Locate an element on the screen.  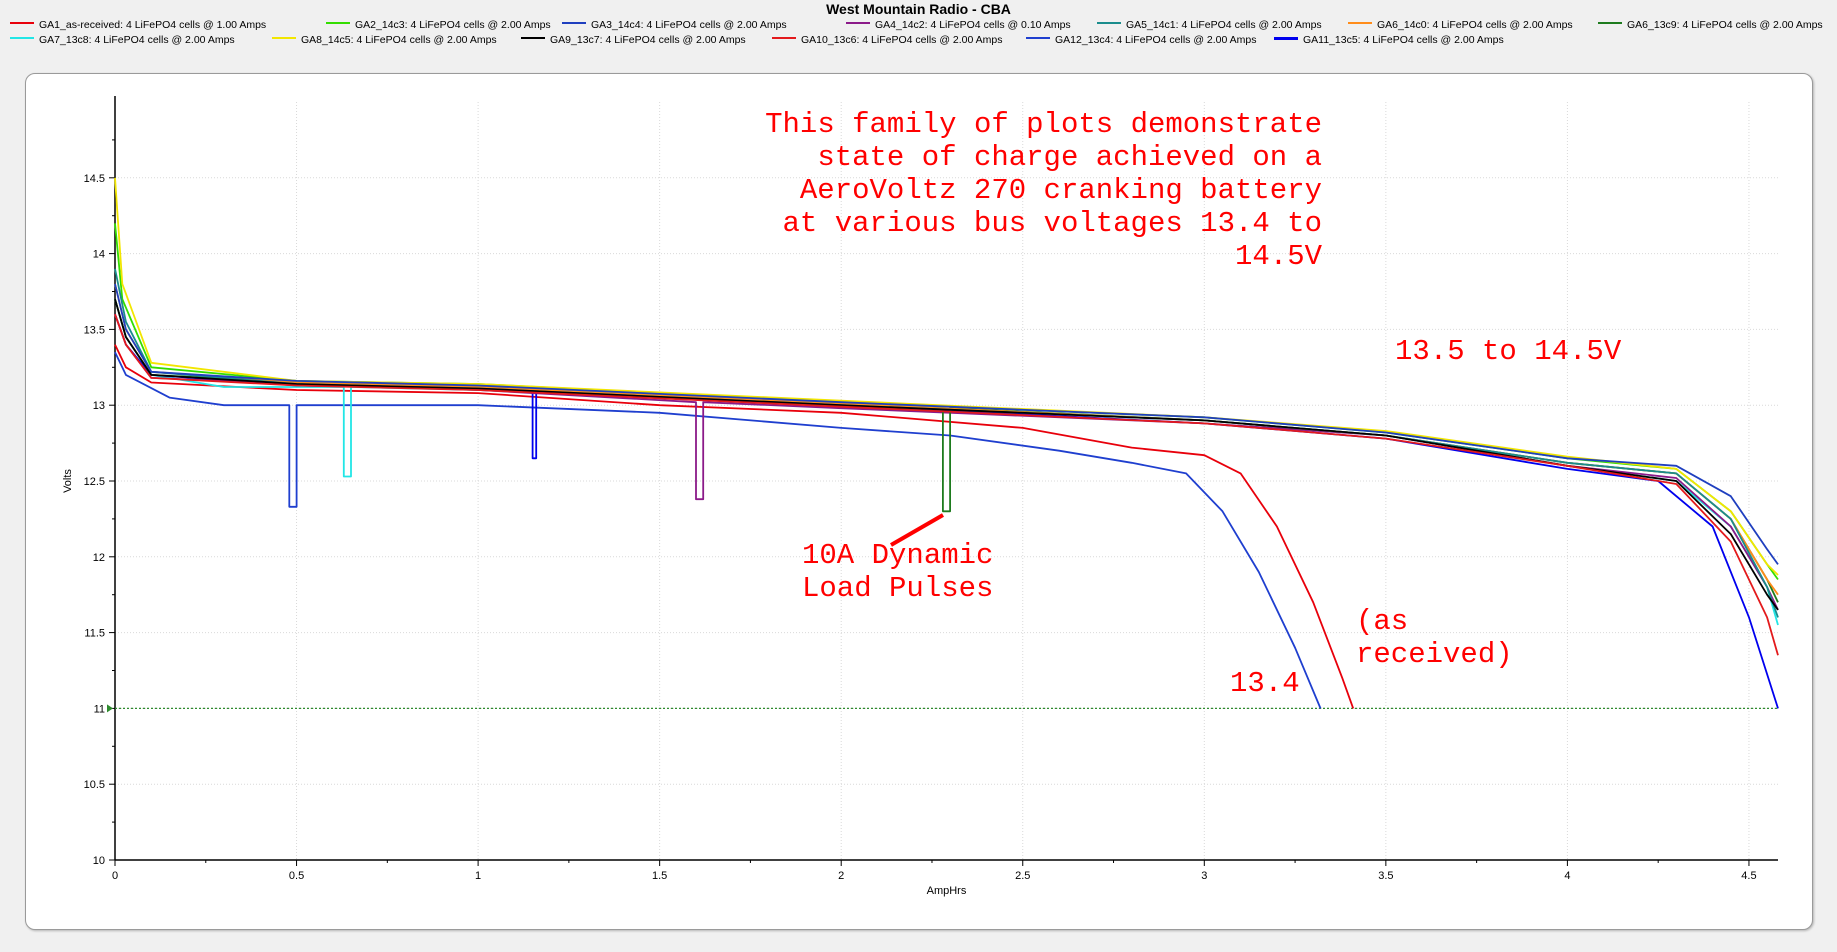
annotation-text: at various bus voltages 13.4 to is located at coordinates (1053, 223).